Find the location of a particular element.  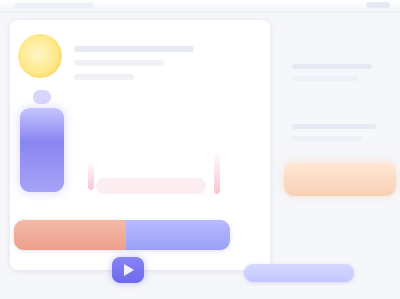

segmented-control is located at coordinates (122, 235).